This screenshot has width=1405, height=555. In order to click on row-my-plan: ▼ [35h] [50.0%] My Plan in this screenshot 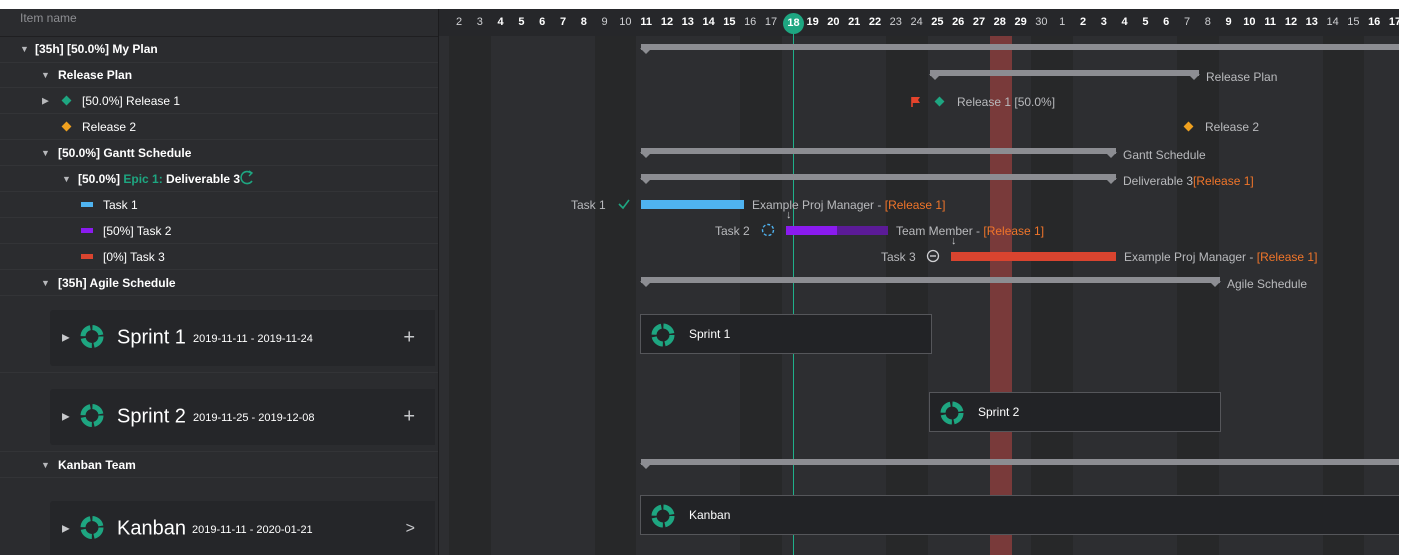, I will do `click(219, 49)`.